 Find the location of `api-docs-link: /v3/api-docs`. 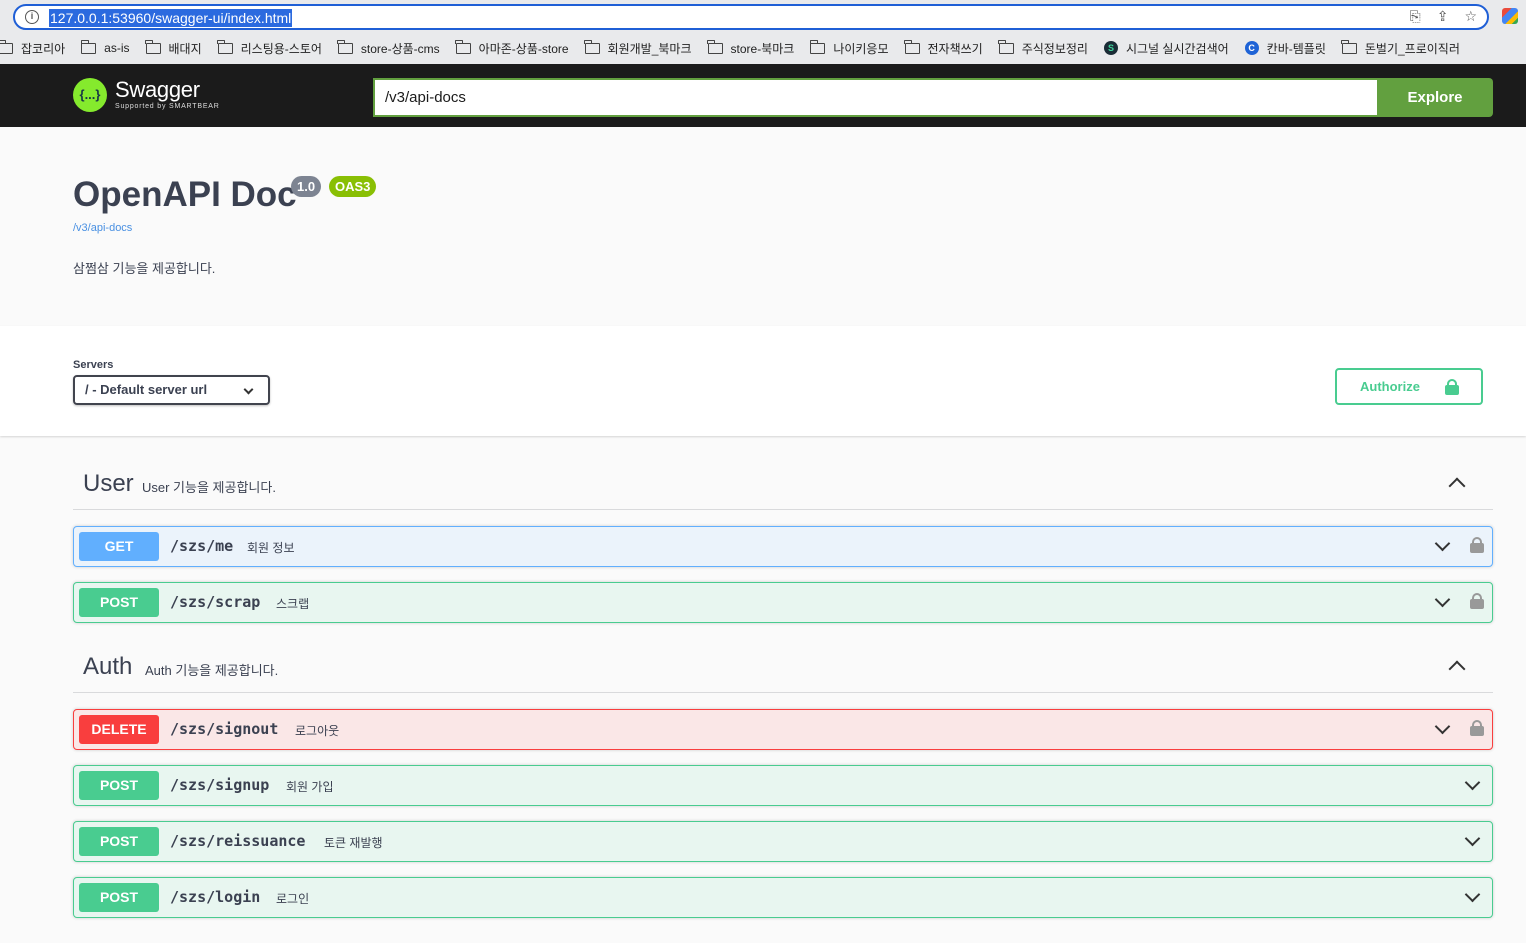

api-docs-link: /v3/api-docs is located at coordinates (102, 228).